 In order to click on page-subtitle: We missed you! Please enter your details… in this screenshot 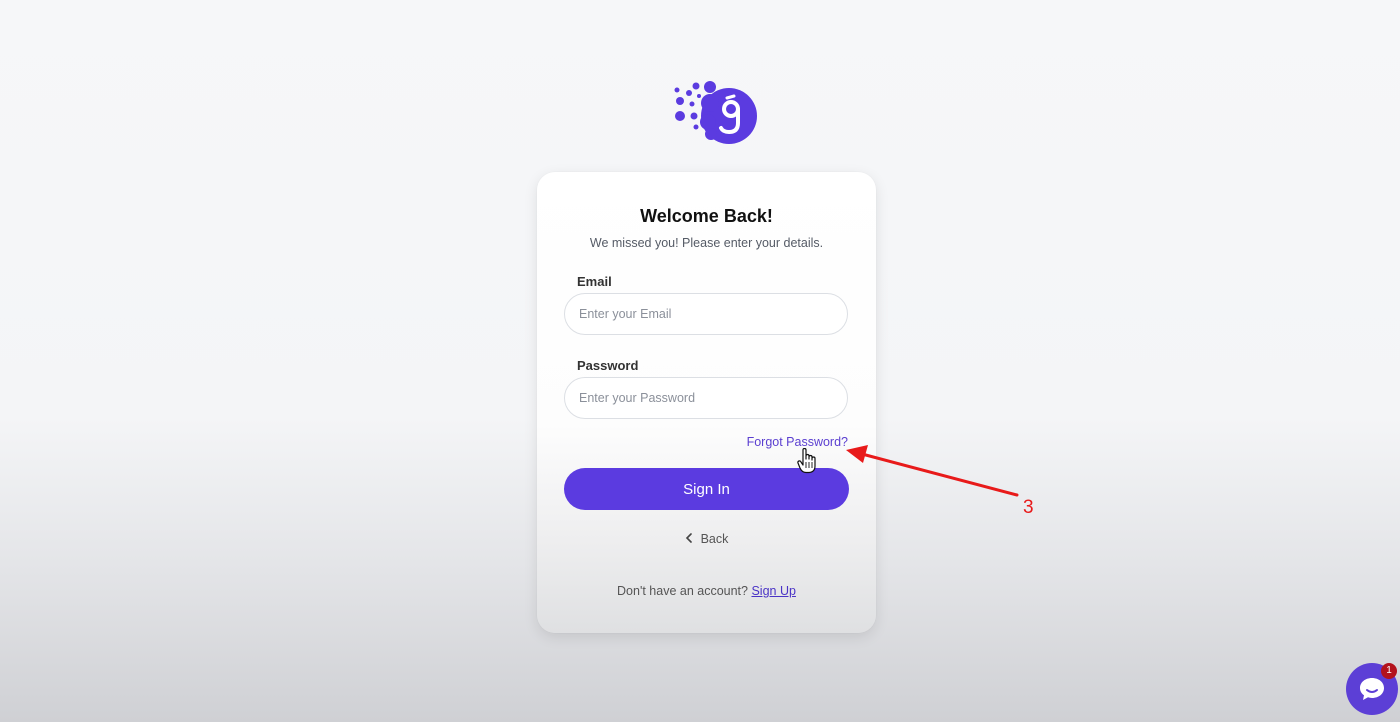, I will do `click(706, 243)`.